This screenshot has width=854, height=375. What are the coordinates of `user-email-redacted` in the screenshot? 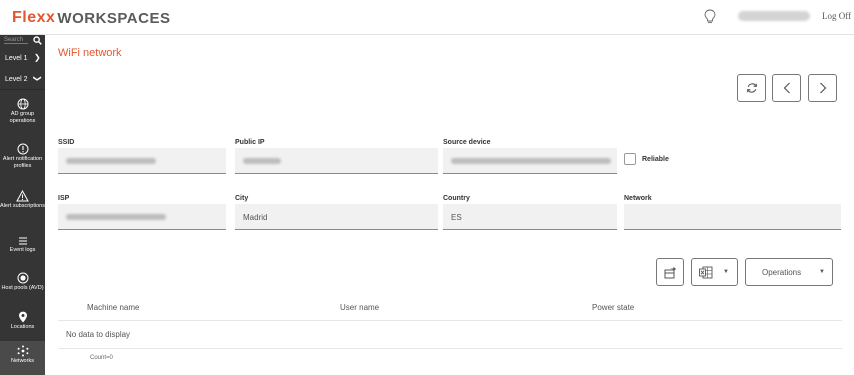 It's located at (774, 16).